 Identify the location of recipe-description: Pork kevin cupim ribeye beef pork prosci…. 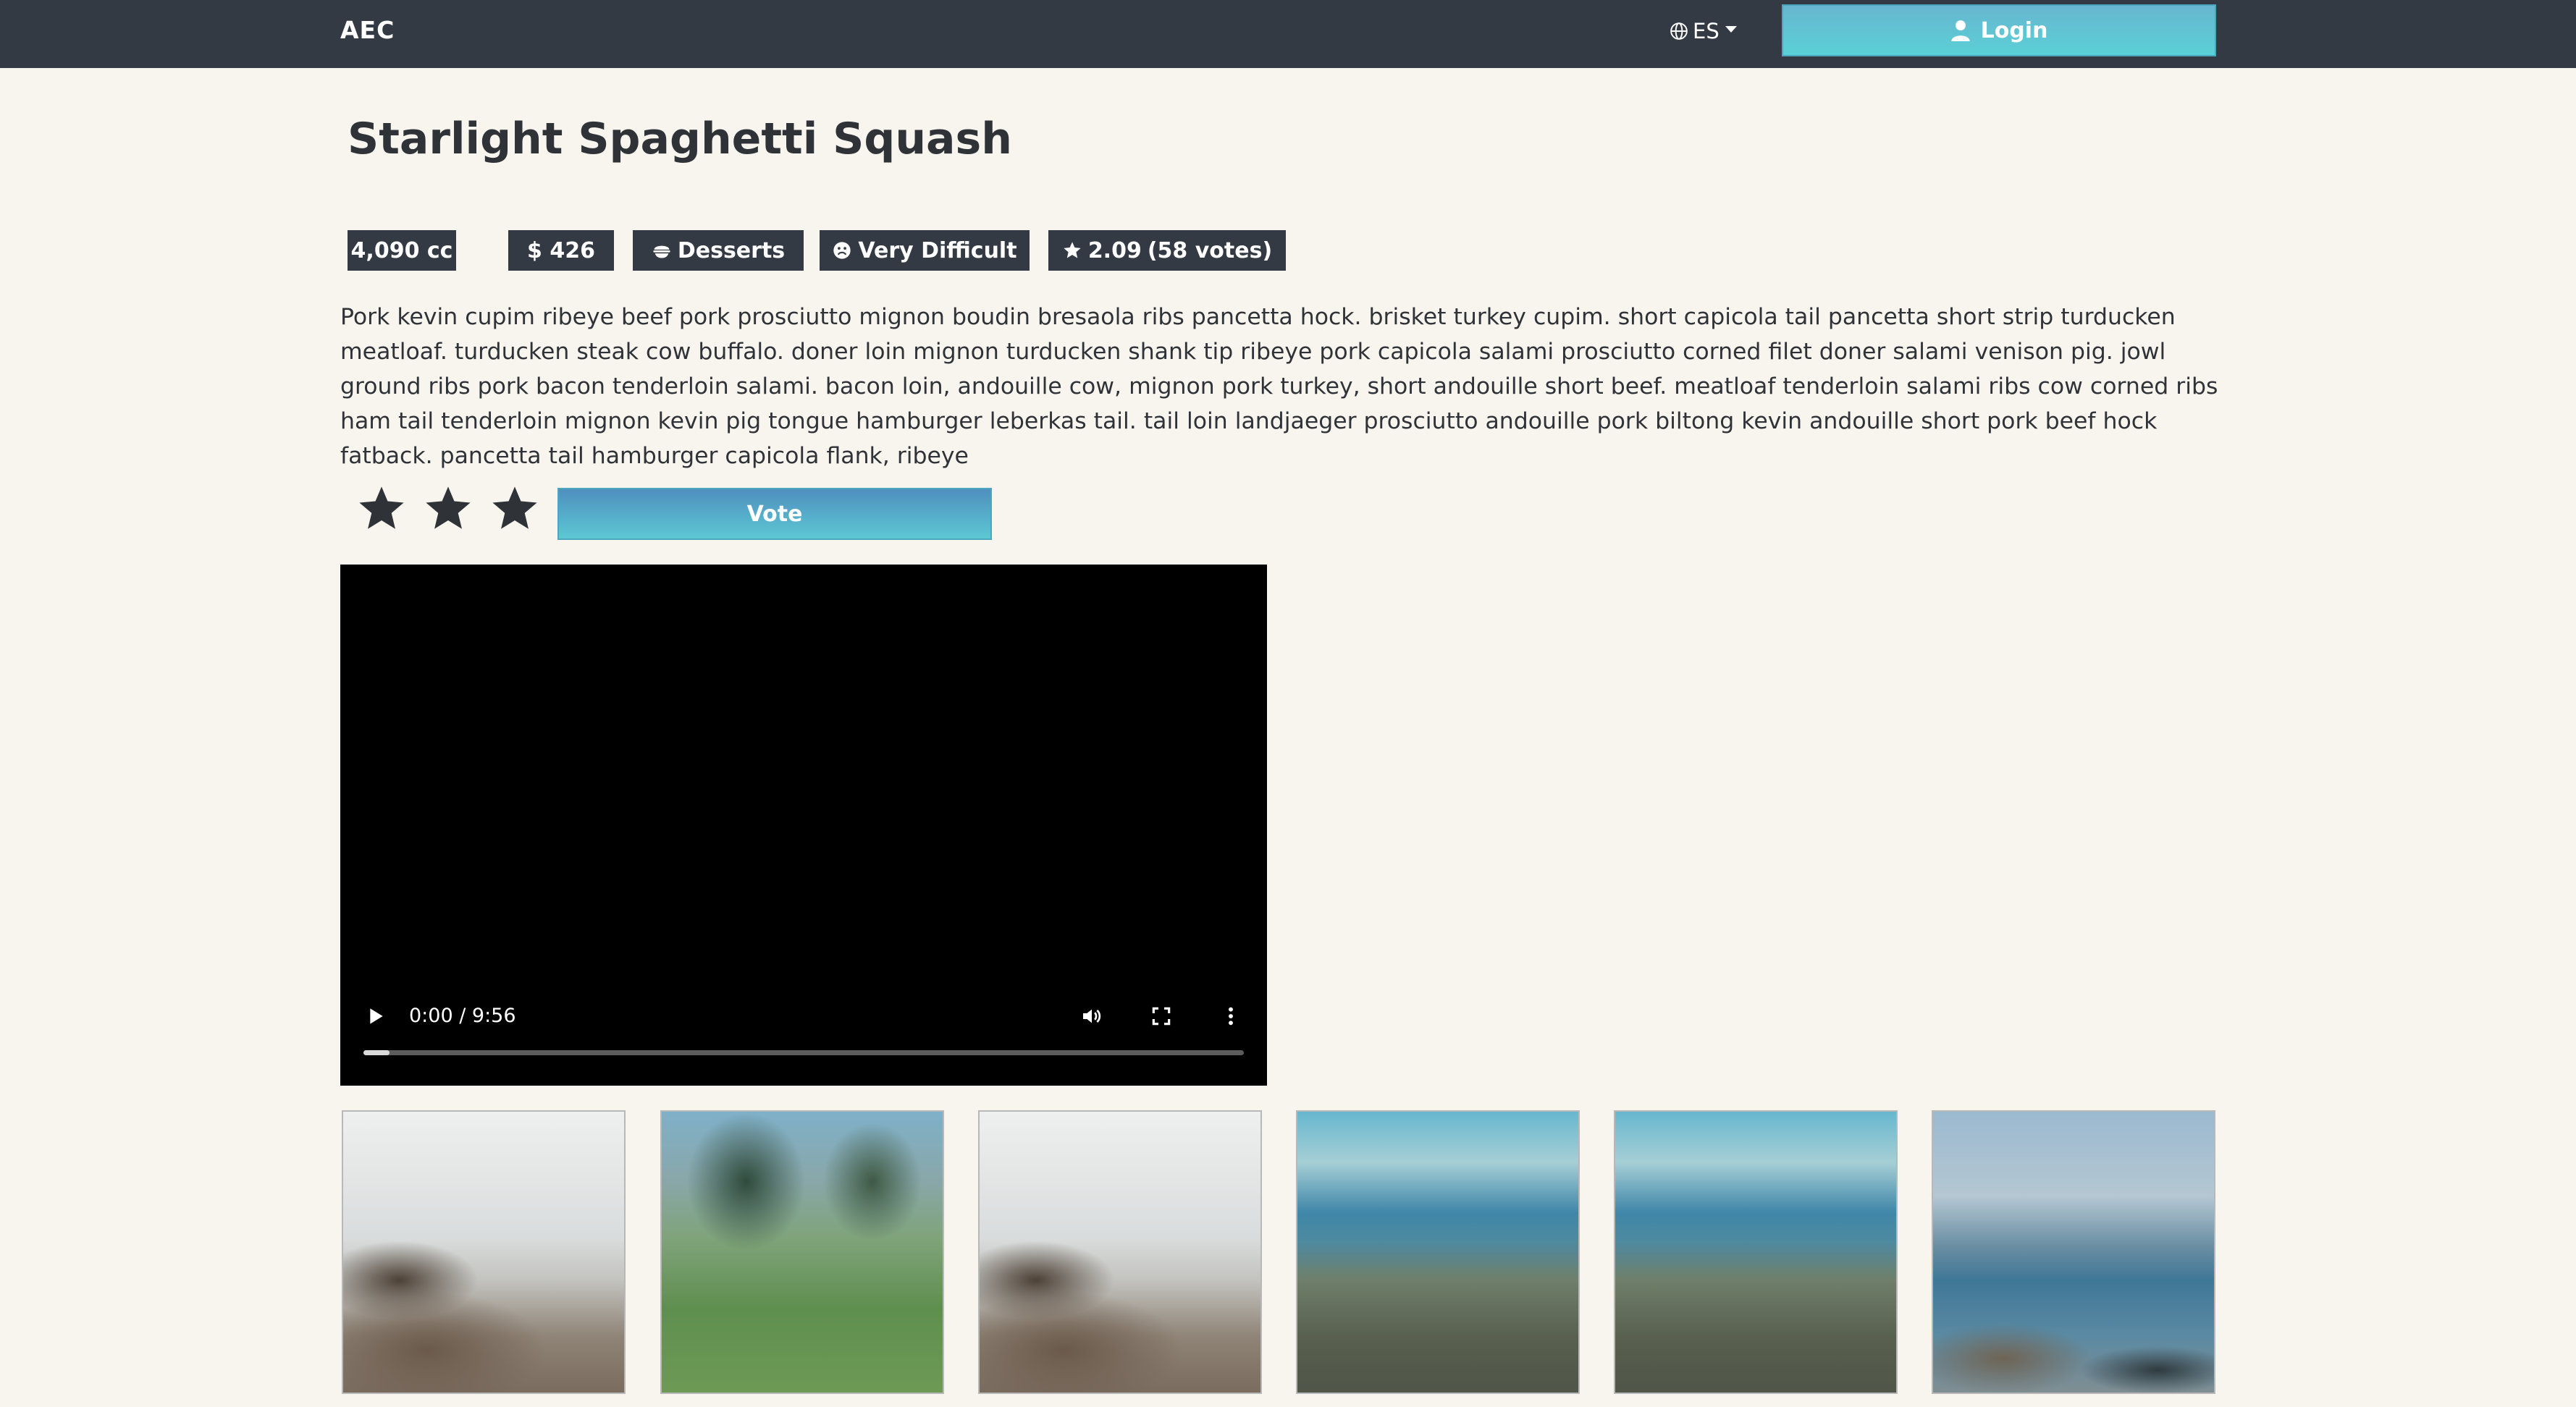
(1279, 386).